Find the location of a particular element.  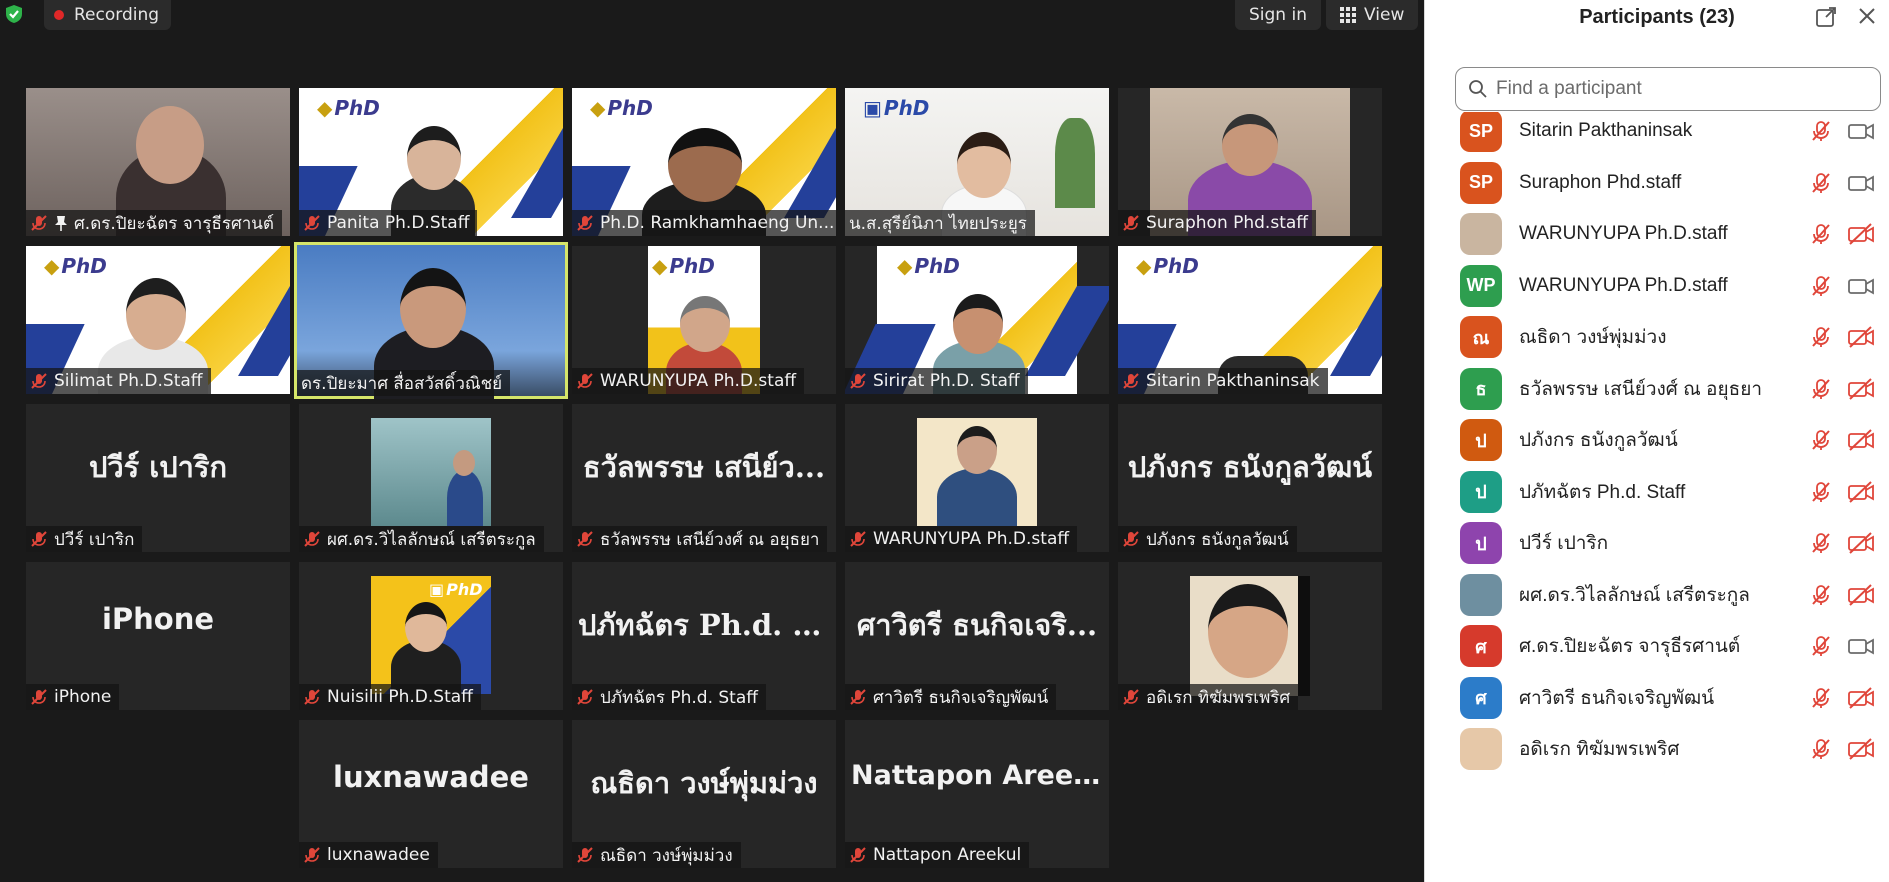

recording-indicator: Recording is located at coordinates (108, 15).